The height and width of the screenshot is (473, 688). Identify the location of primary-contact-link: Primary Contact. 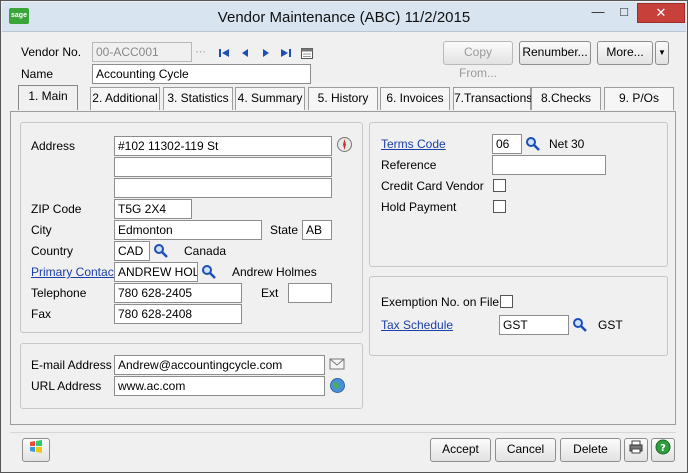
(74, 272).